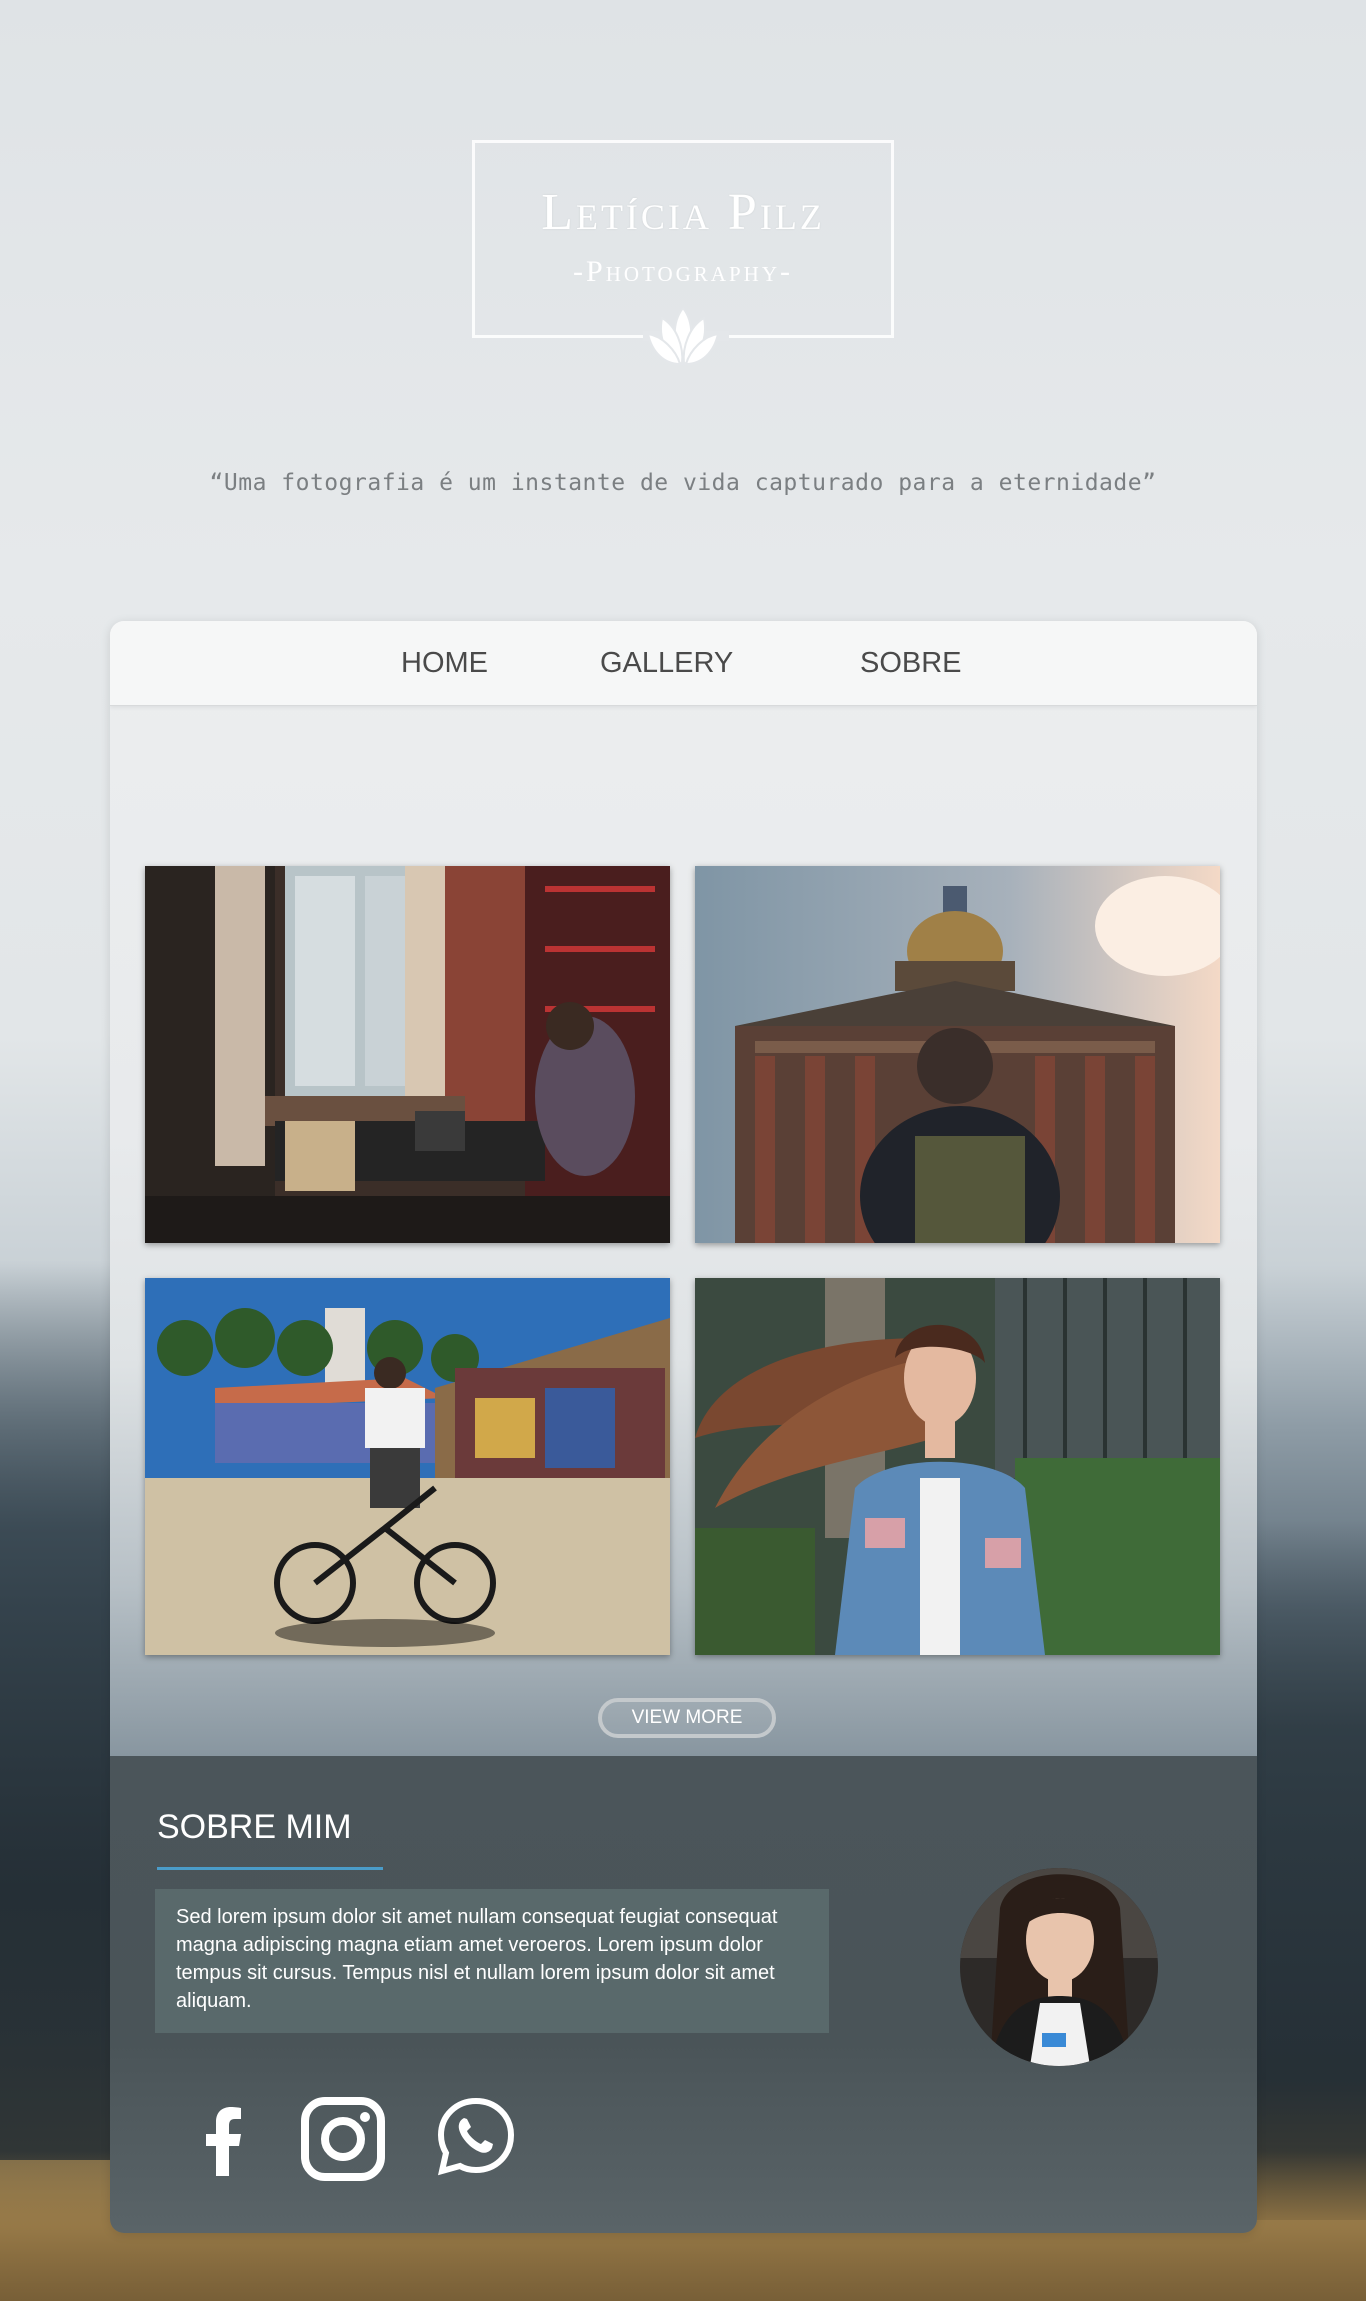 This screenshot has width=1366, height=2301. I want to click on view-more-button: VIEW MORE, so click(687, 1718).